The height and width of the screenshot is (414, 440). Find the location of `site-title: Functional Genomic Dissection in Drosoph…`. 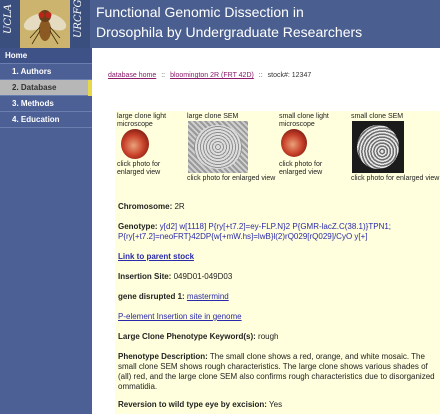

site-title: Functional Genomic Dissection in Drosoph… is located at coordinates (229, 22).